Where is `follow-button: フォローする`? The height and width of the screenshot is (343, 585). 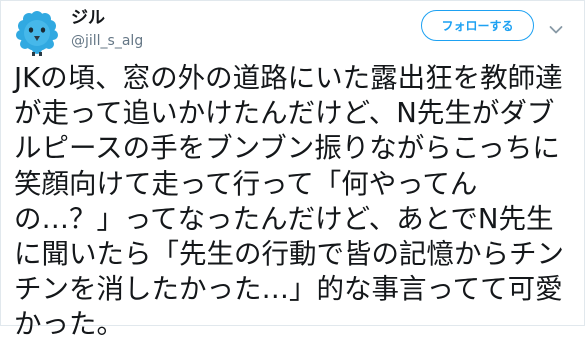
follow-button: フォローする is located at coordinates (477, 25).